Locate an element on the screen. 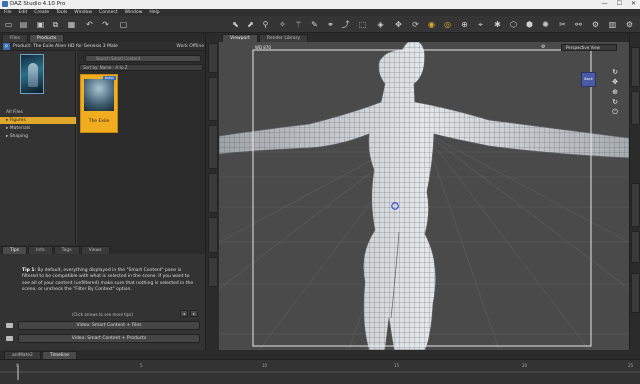 The width and height of the screenshot is (640, 384). viewport-tabs: Viewport Render Library is located at coordinates (424, 37).